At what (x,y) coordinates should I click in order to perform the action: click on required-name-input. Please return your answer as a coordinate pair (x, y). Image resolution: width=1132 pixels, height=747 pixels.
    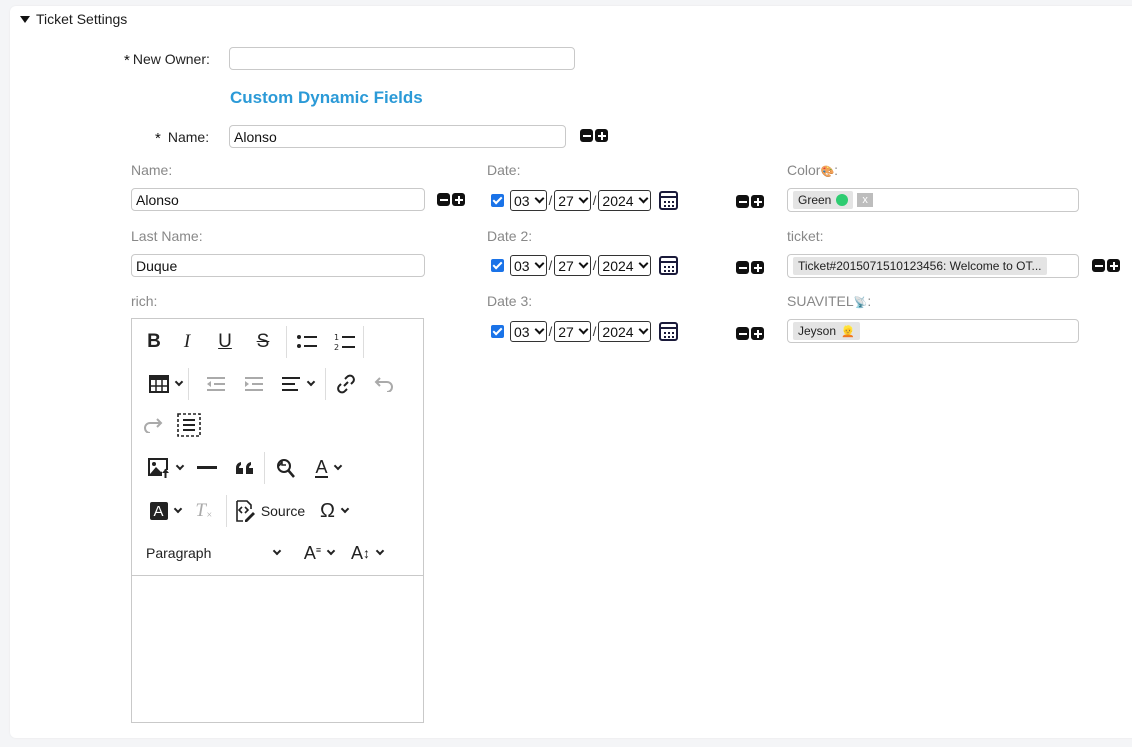
    Looking at the image, I should click on (397, 136).